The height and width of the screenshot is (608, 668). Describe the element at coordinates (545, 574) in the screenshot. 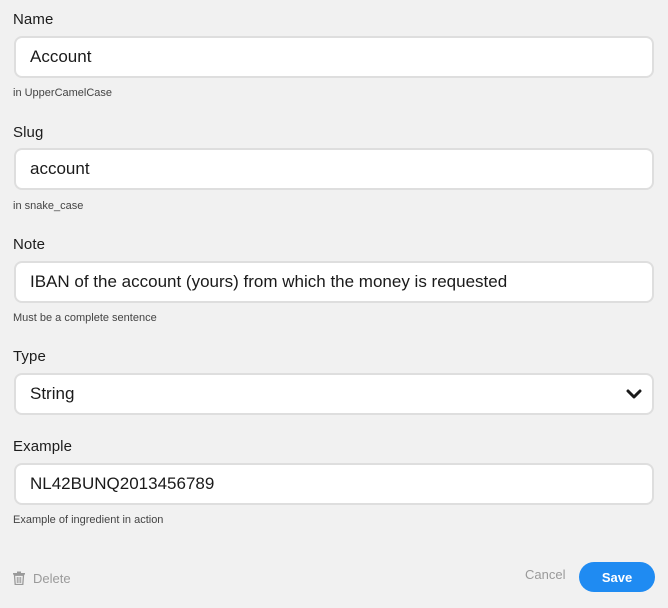

I see `cancel-button: Cancel` at that location.